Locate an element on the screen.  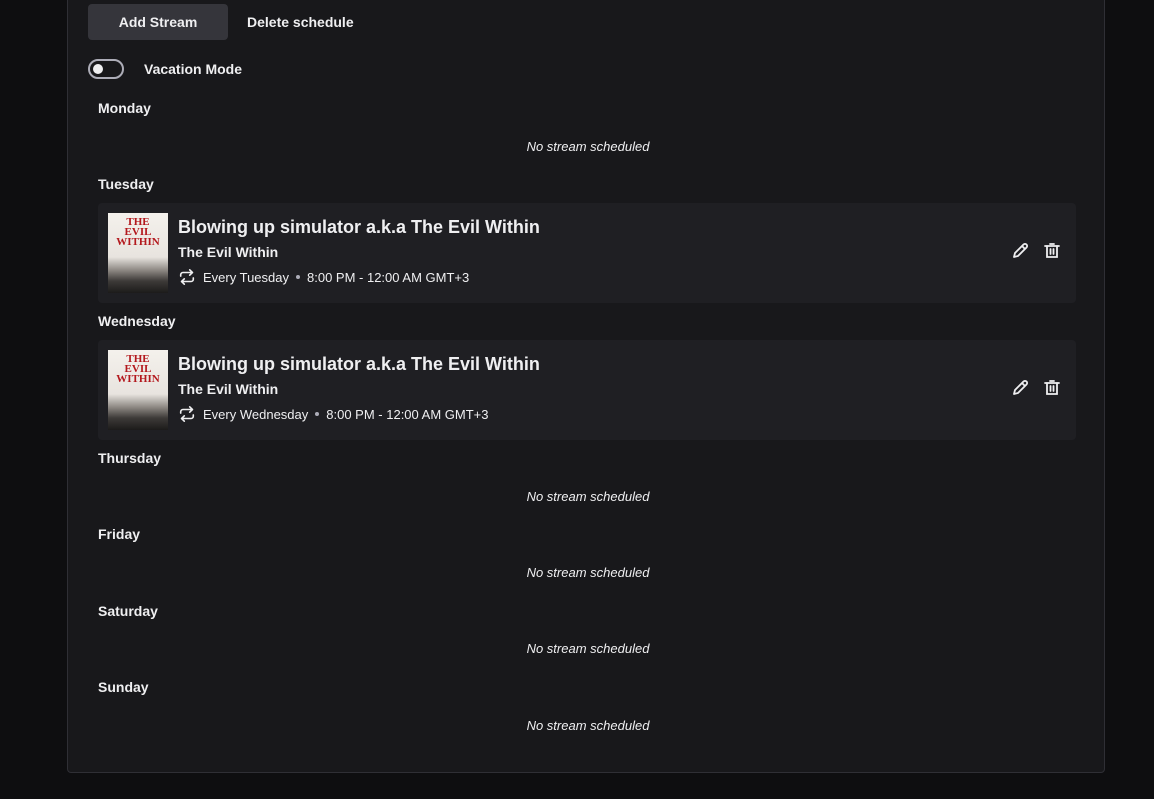
day-label-friday: Friday is located at coordinates (119, 534).